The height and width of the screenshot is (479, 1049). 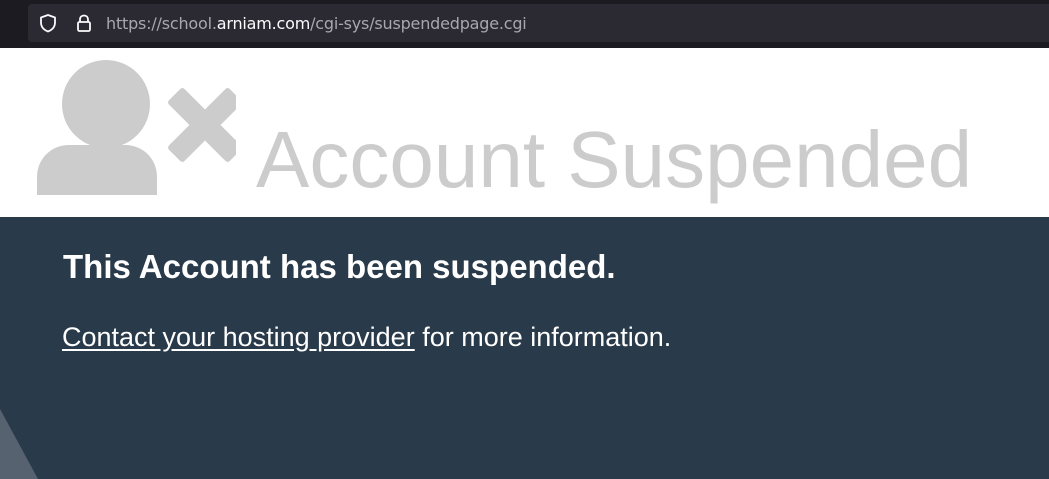 What do you see at coordinates (543, 337) in the screenshot?
I see `message-suffix: for more information.` at bounding box center [543, 337].